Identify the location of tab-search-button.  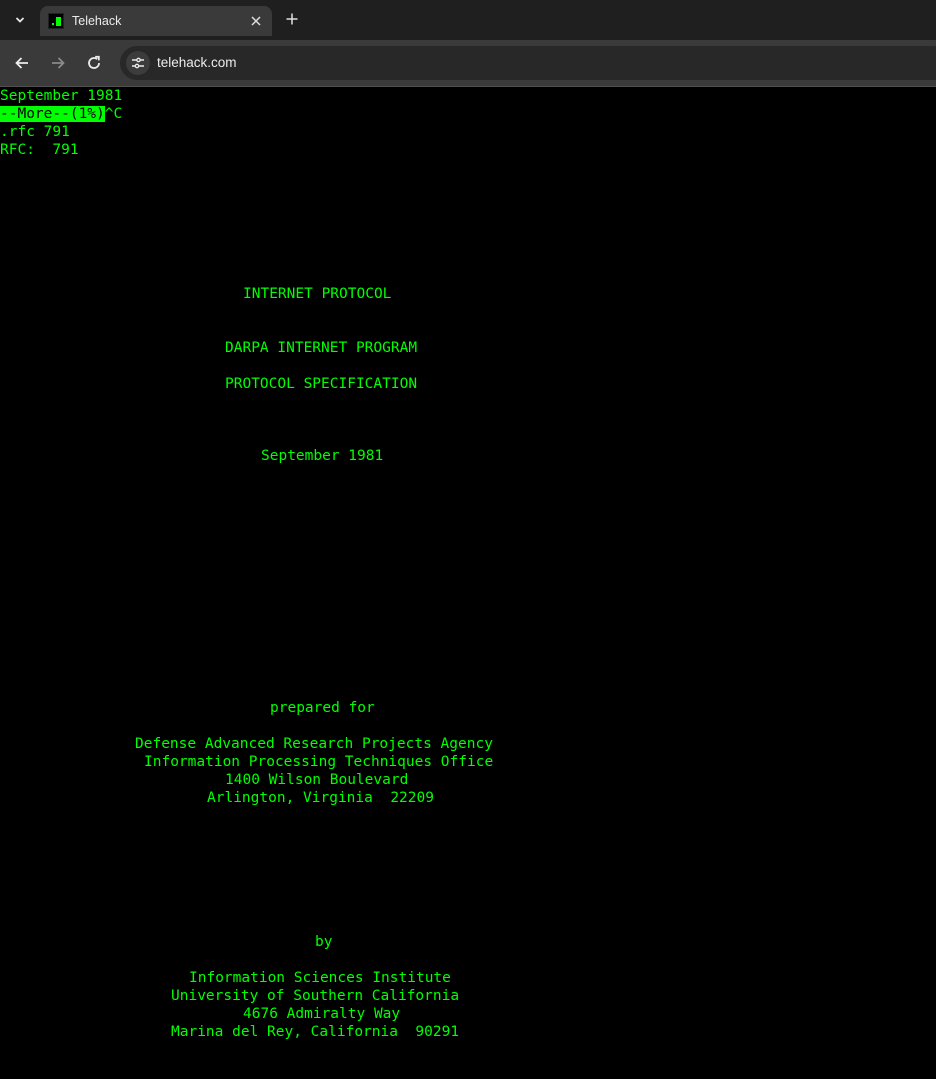
(20, 20).